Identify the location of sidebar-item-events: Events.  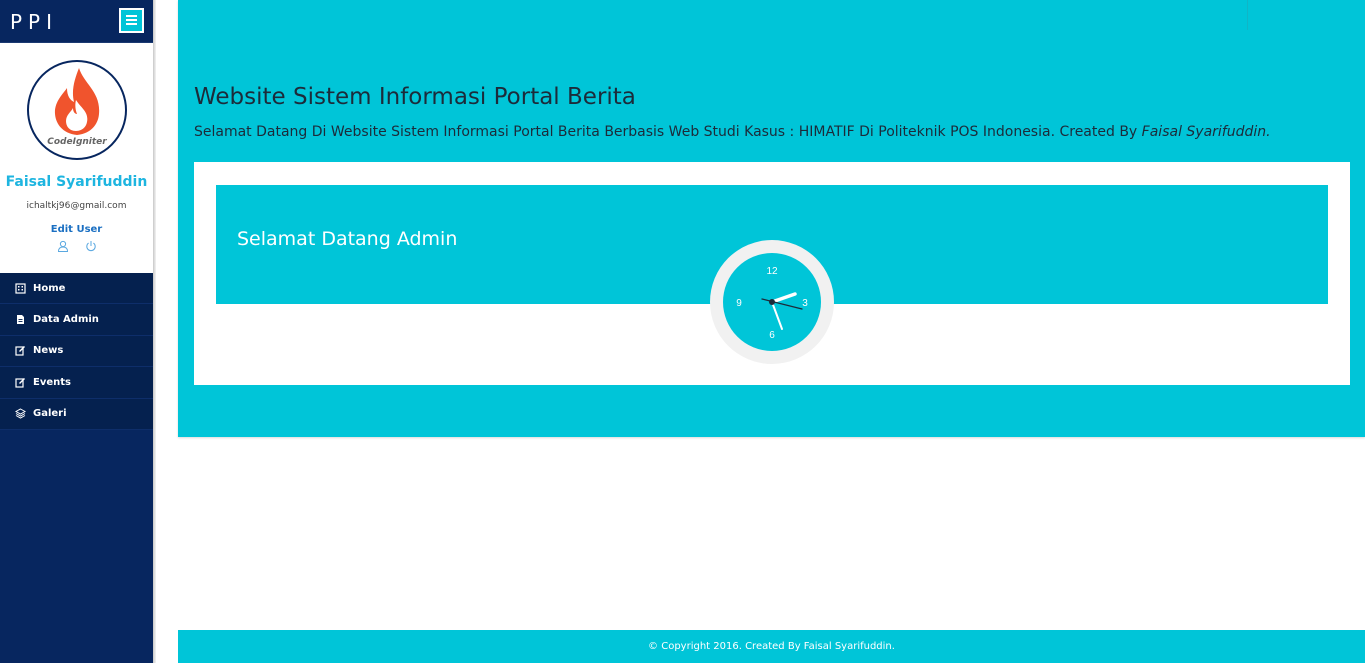
(76, 383).